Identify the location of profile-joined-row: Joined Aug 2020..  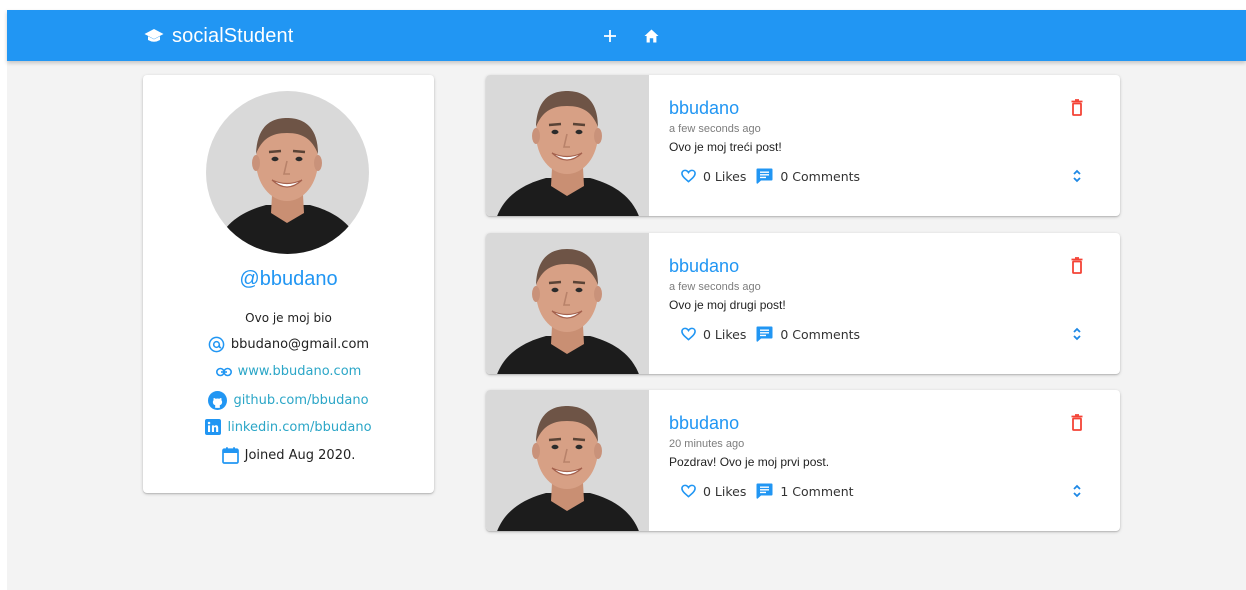
(288, 455).